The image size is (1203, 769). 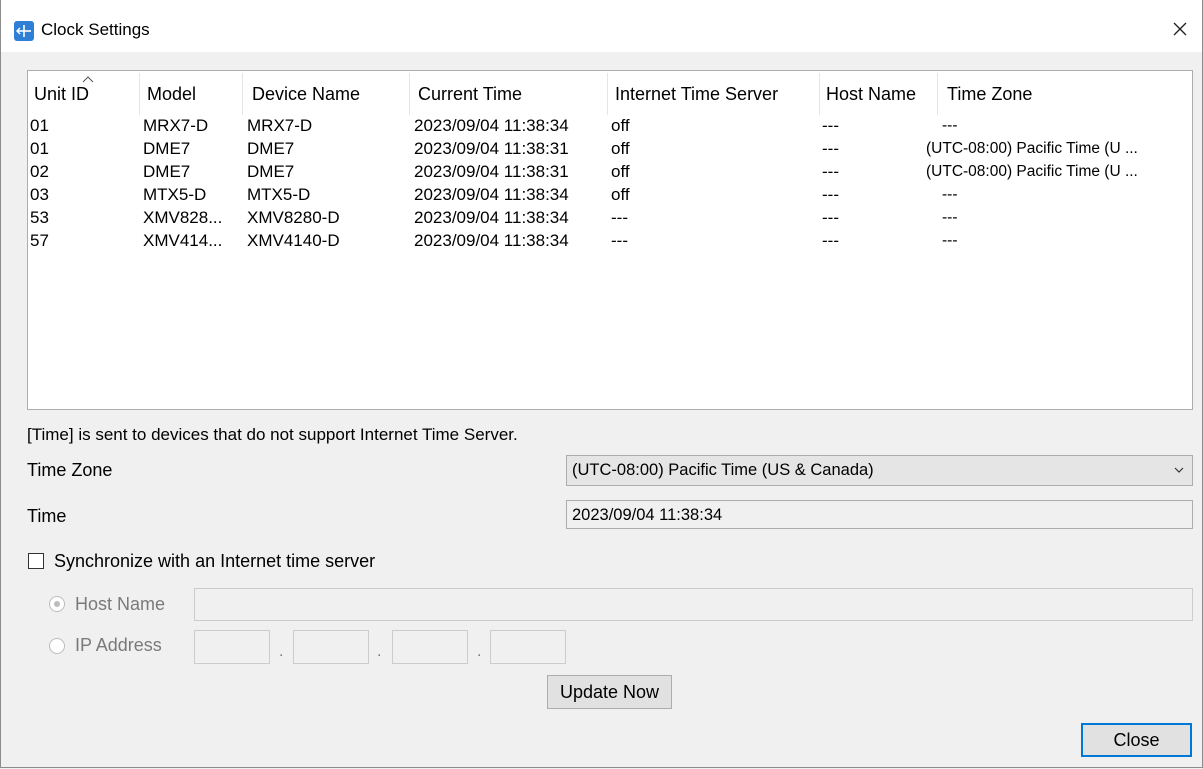 What do you see at coordinates (176, 125) in the screenshot?
I see `cell-model: MRX7-D` at bounding box center [176, 125].